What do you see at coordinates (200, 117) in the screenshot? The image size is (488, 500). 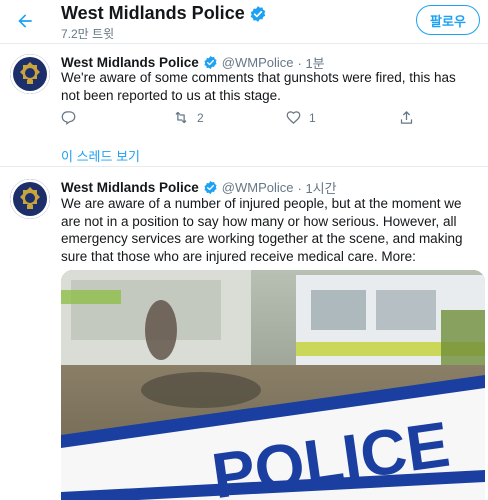 I see `retweet-count: 2` at bounding box center [200, 117].